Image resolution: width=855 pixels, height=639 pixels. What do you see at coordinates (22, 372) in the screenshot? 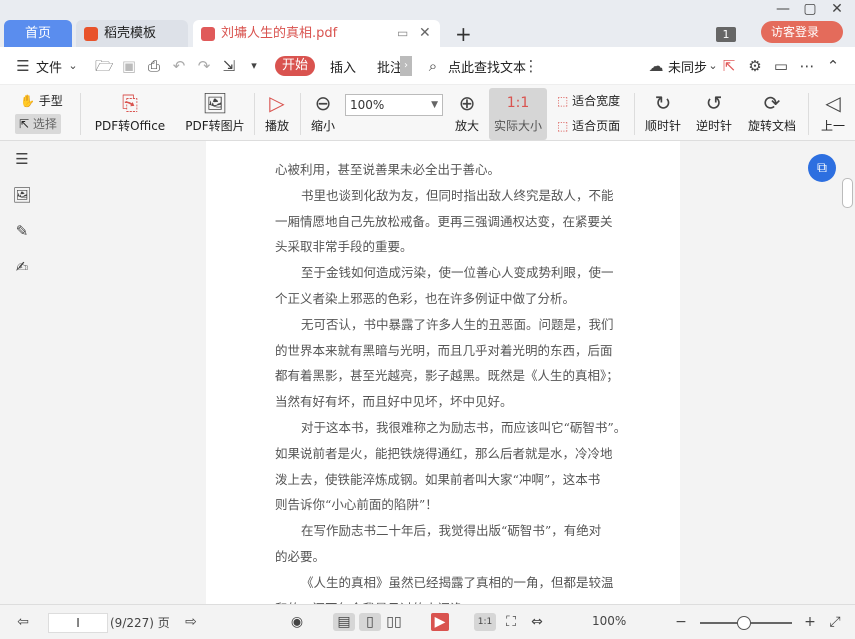
I see `left-sidebar: ☰ 🖼 ✎ ✍` at bounding box center [22, 372].